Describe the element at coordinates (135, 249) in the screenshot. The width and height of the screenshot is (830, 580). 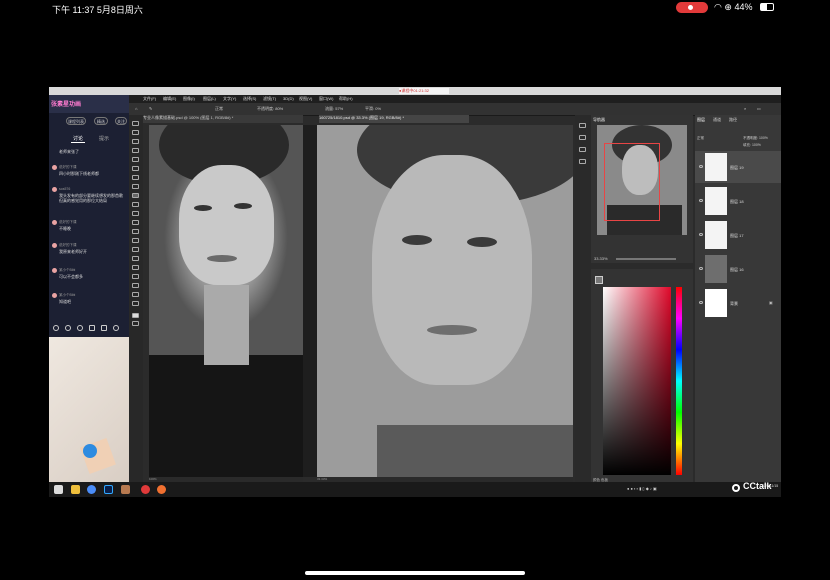
I see `dodge-tool-icon` at that location.